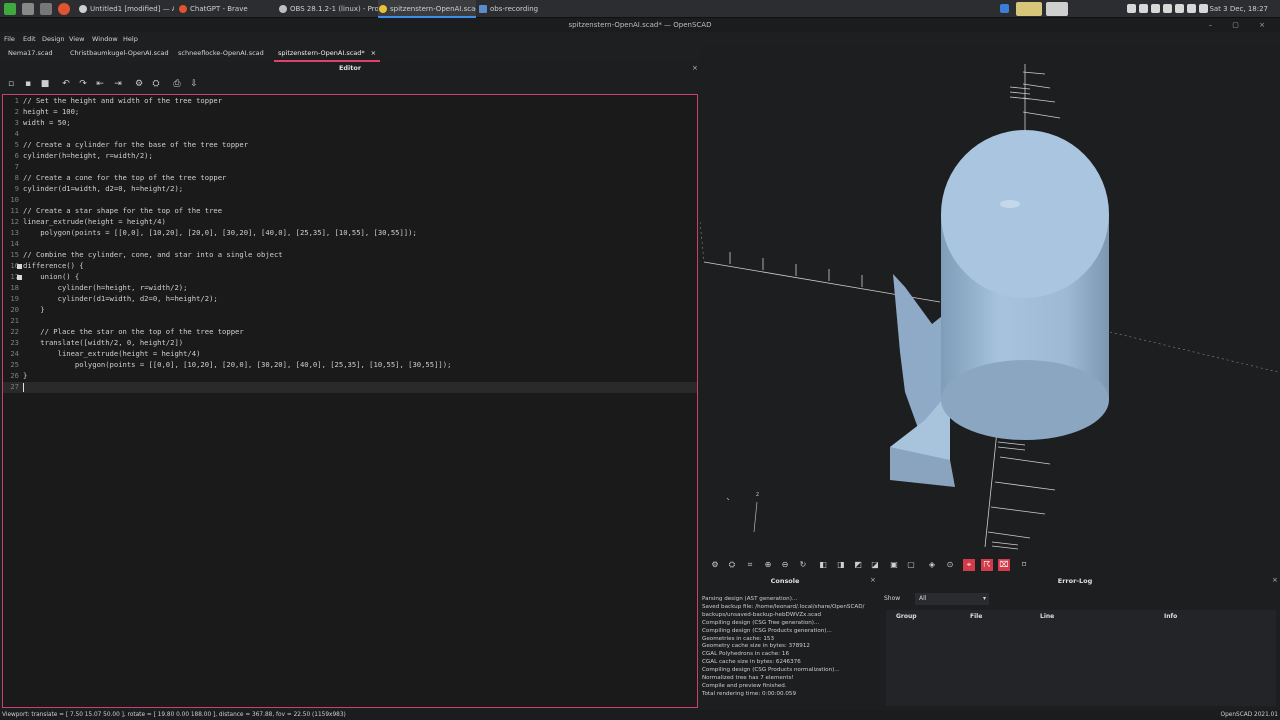 This screenshot has width=1280, height=720. I want to click on indent-icon: ⇥, so click(118, 84).